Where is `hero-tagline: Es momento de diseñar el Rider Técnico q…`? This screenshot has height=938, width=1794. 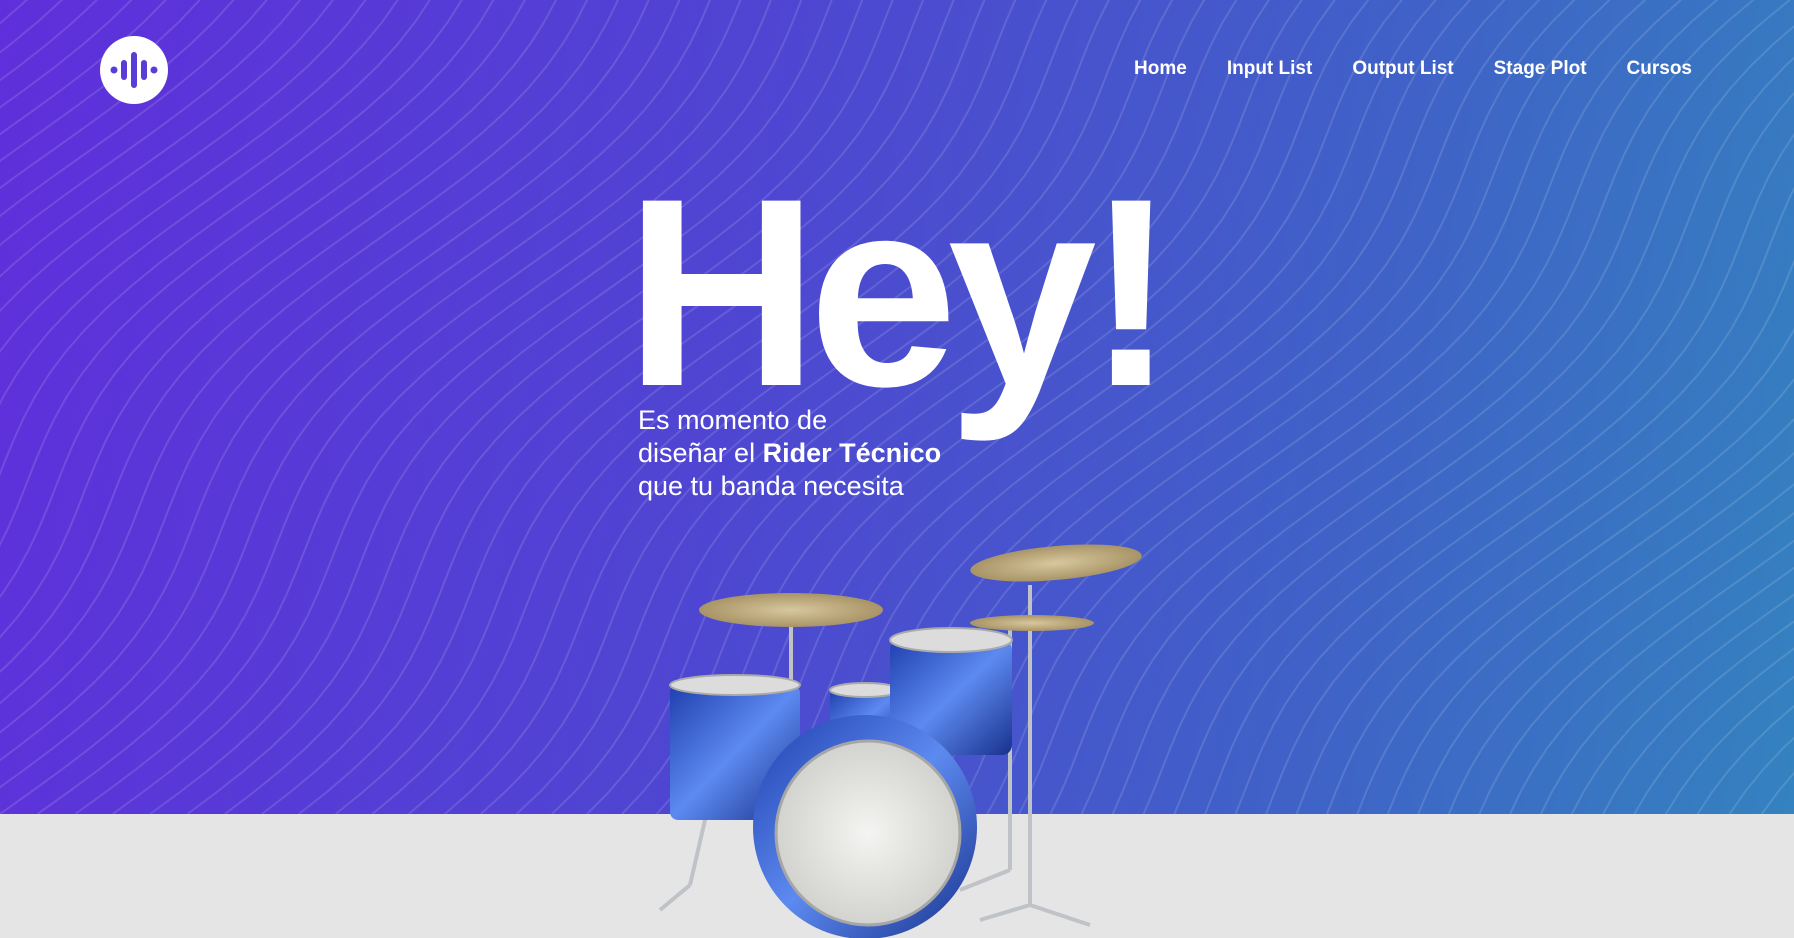 hero-tagline: Es momento de diseñar el Rider Técnico q… is located at coordinates (789, 453).